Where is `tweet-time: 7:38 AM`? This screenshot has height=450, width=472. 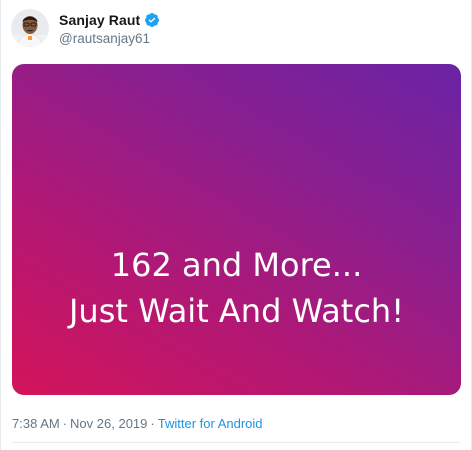 tweet-time: 7:38 AM is located at coordinates (36, 423).